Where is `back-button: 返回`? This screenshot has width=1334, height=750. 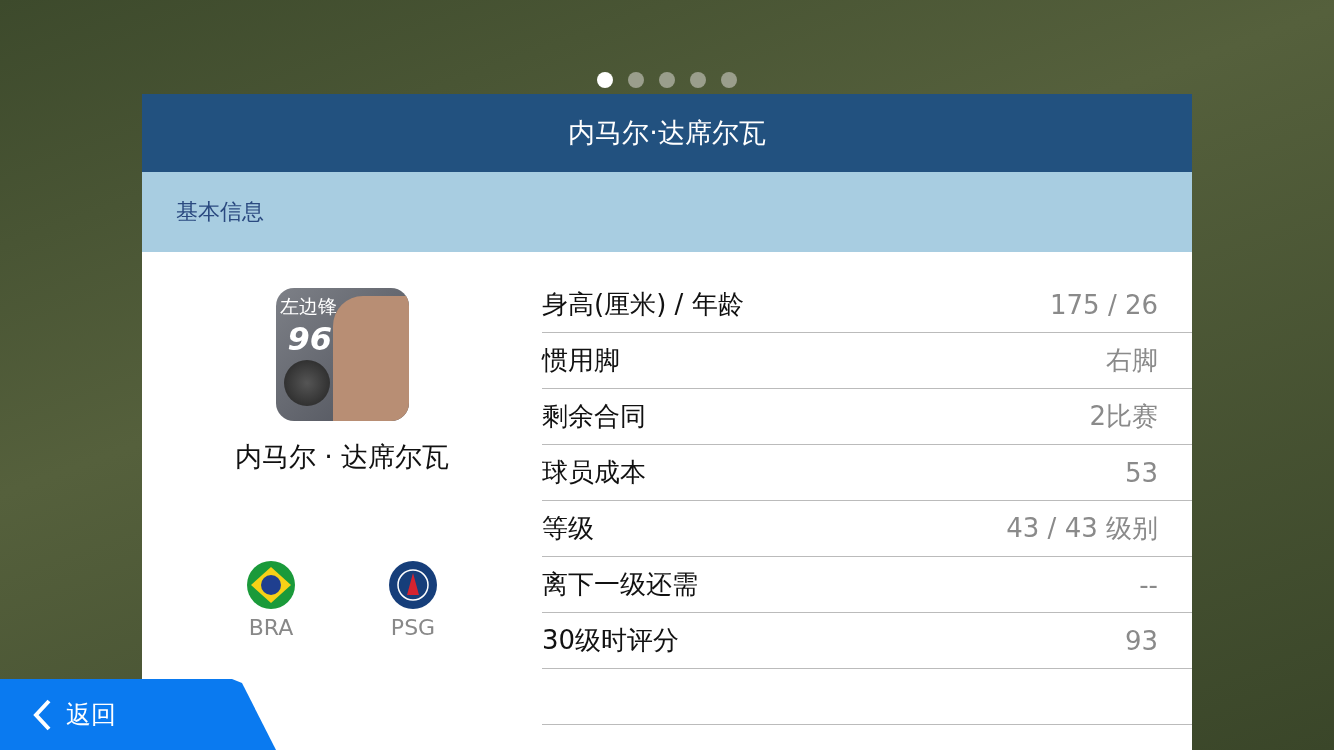
back-button: 返回 is located at coordinates (138, 714).